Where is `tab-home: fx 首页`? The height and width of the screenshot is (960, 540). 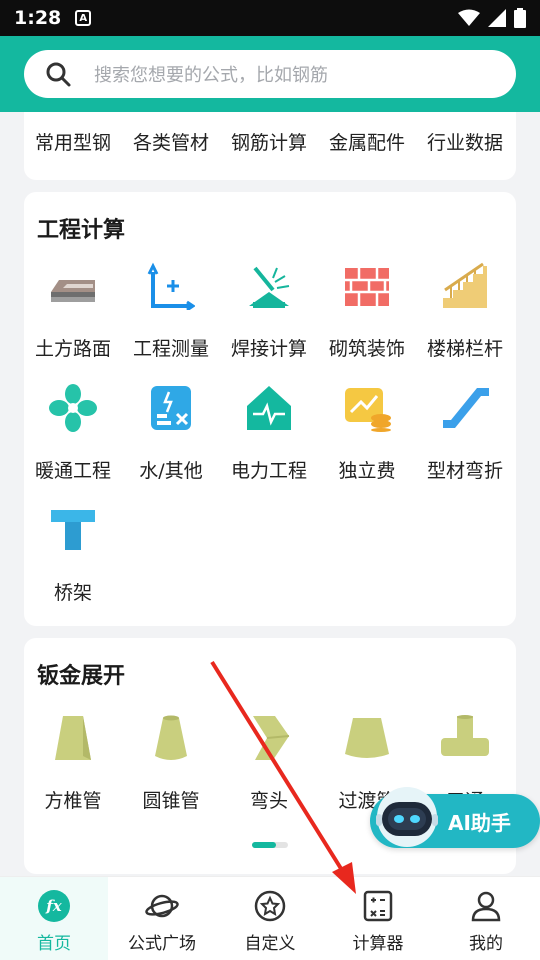
tab-home: fx 首页 is located at coordinates (54, 918).